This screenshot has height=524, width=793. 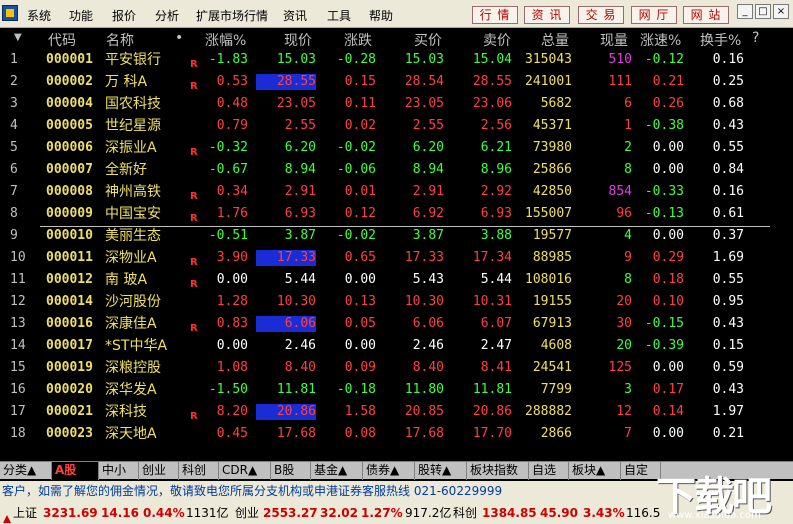 I want to click on cell-speed: 0.14, so click(x=668, y=411).